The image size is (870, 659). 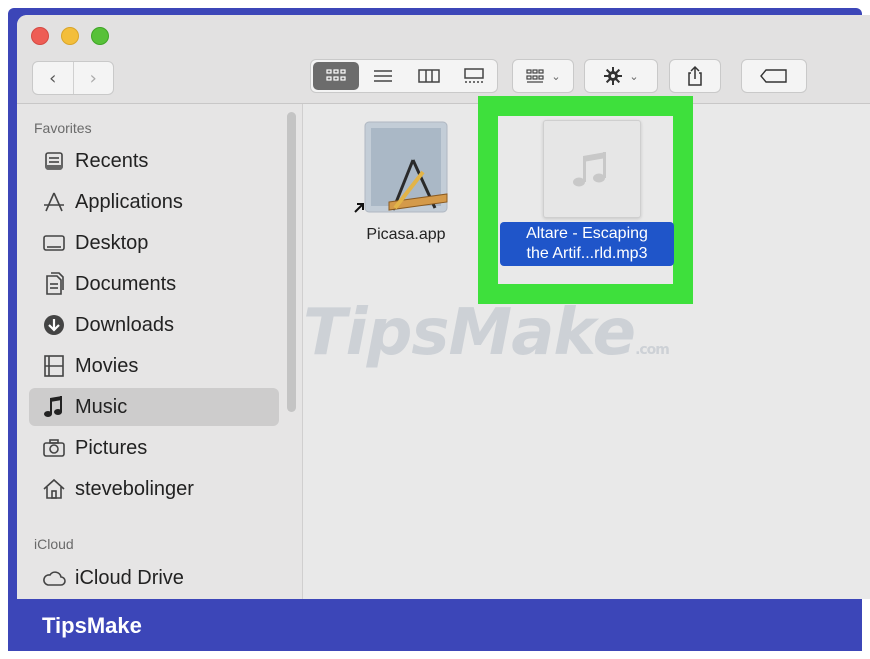 I want to click on forward-button: ›, so click(x=93, y=78).